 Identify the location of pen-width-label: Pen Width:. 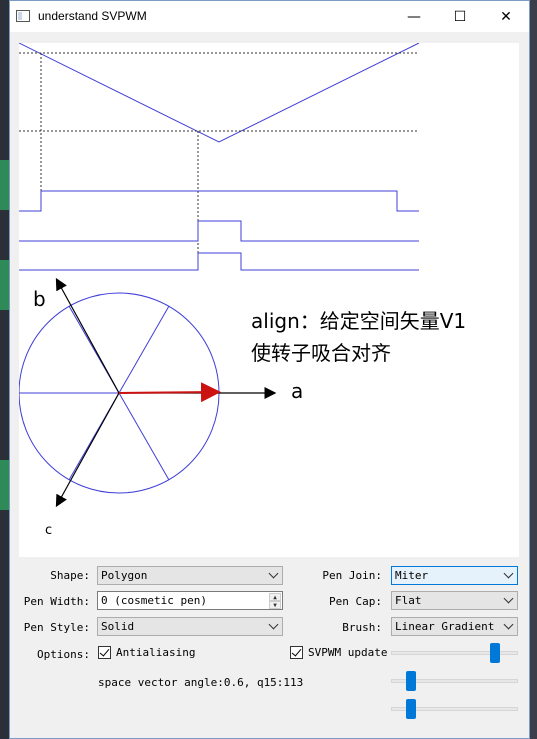
(56, 601).